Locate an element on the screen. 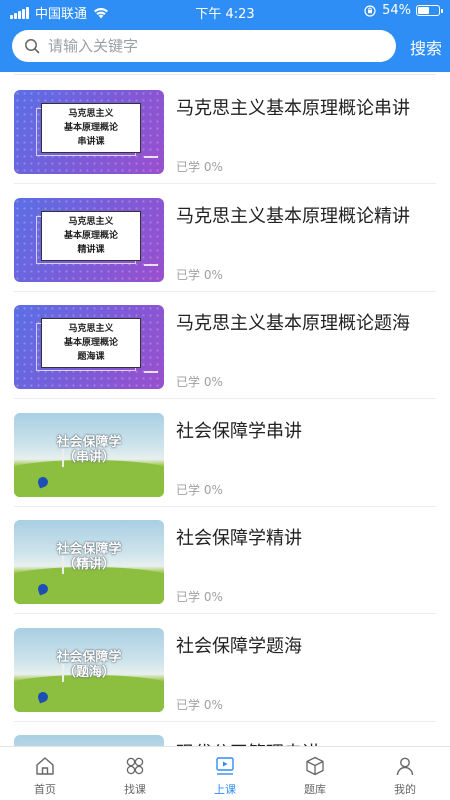 The image size is (450, 800). thumbnail-card: 马克思主义基本原理概论 精讲课 is located at coordinates (91, 235).